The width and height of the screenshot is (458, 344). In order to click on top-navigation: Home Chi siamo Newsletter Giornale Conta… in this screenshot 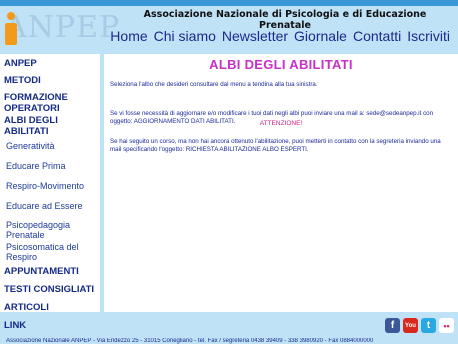, I will do `click(280, 39)`.